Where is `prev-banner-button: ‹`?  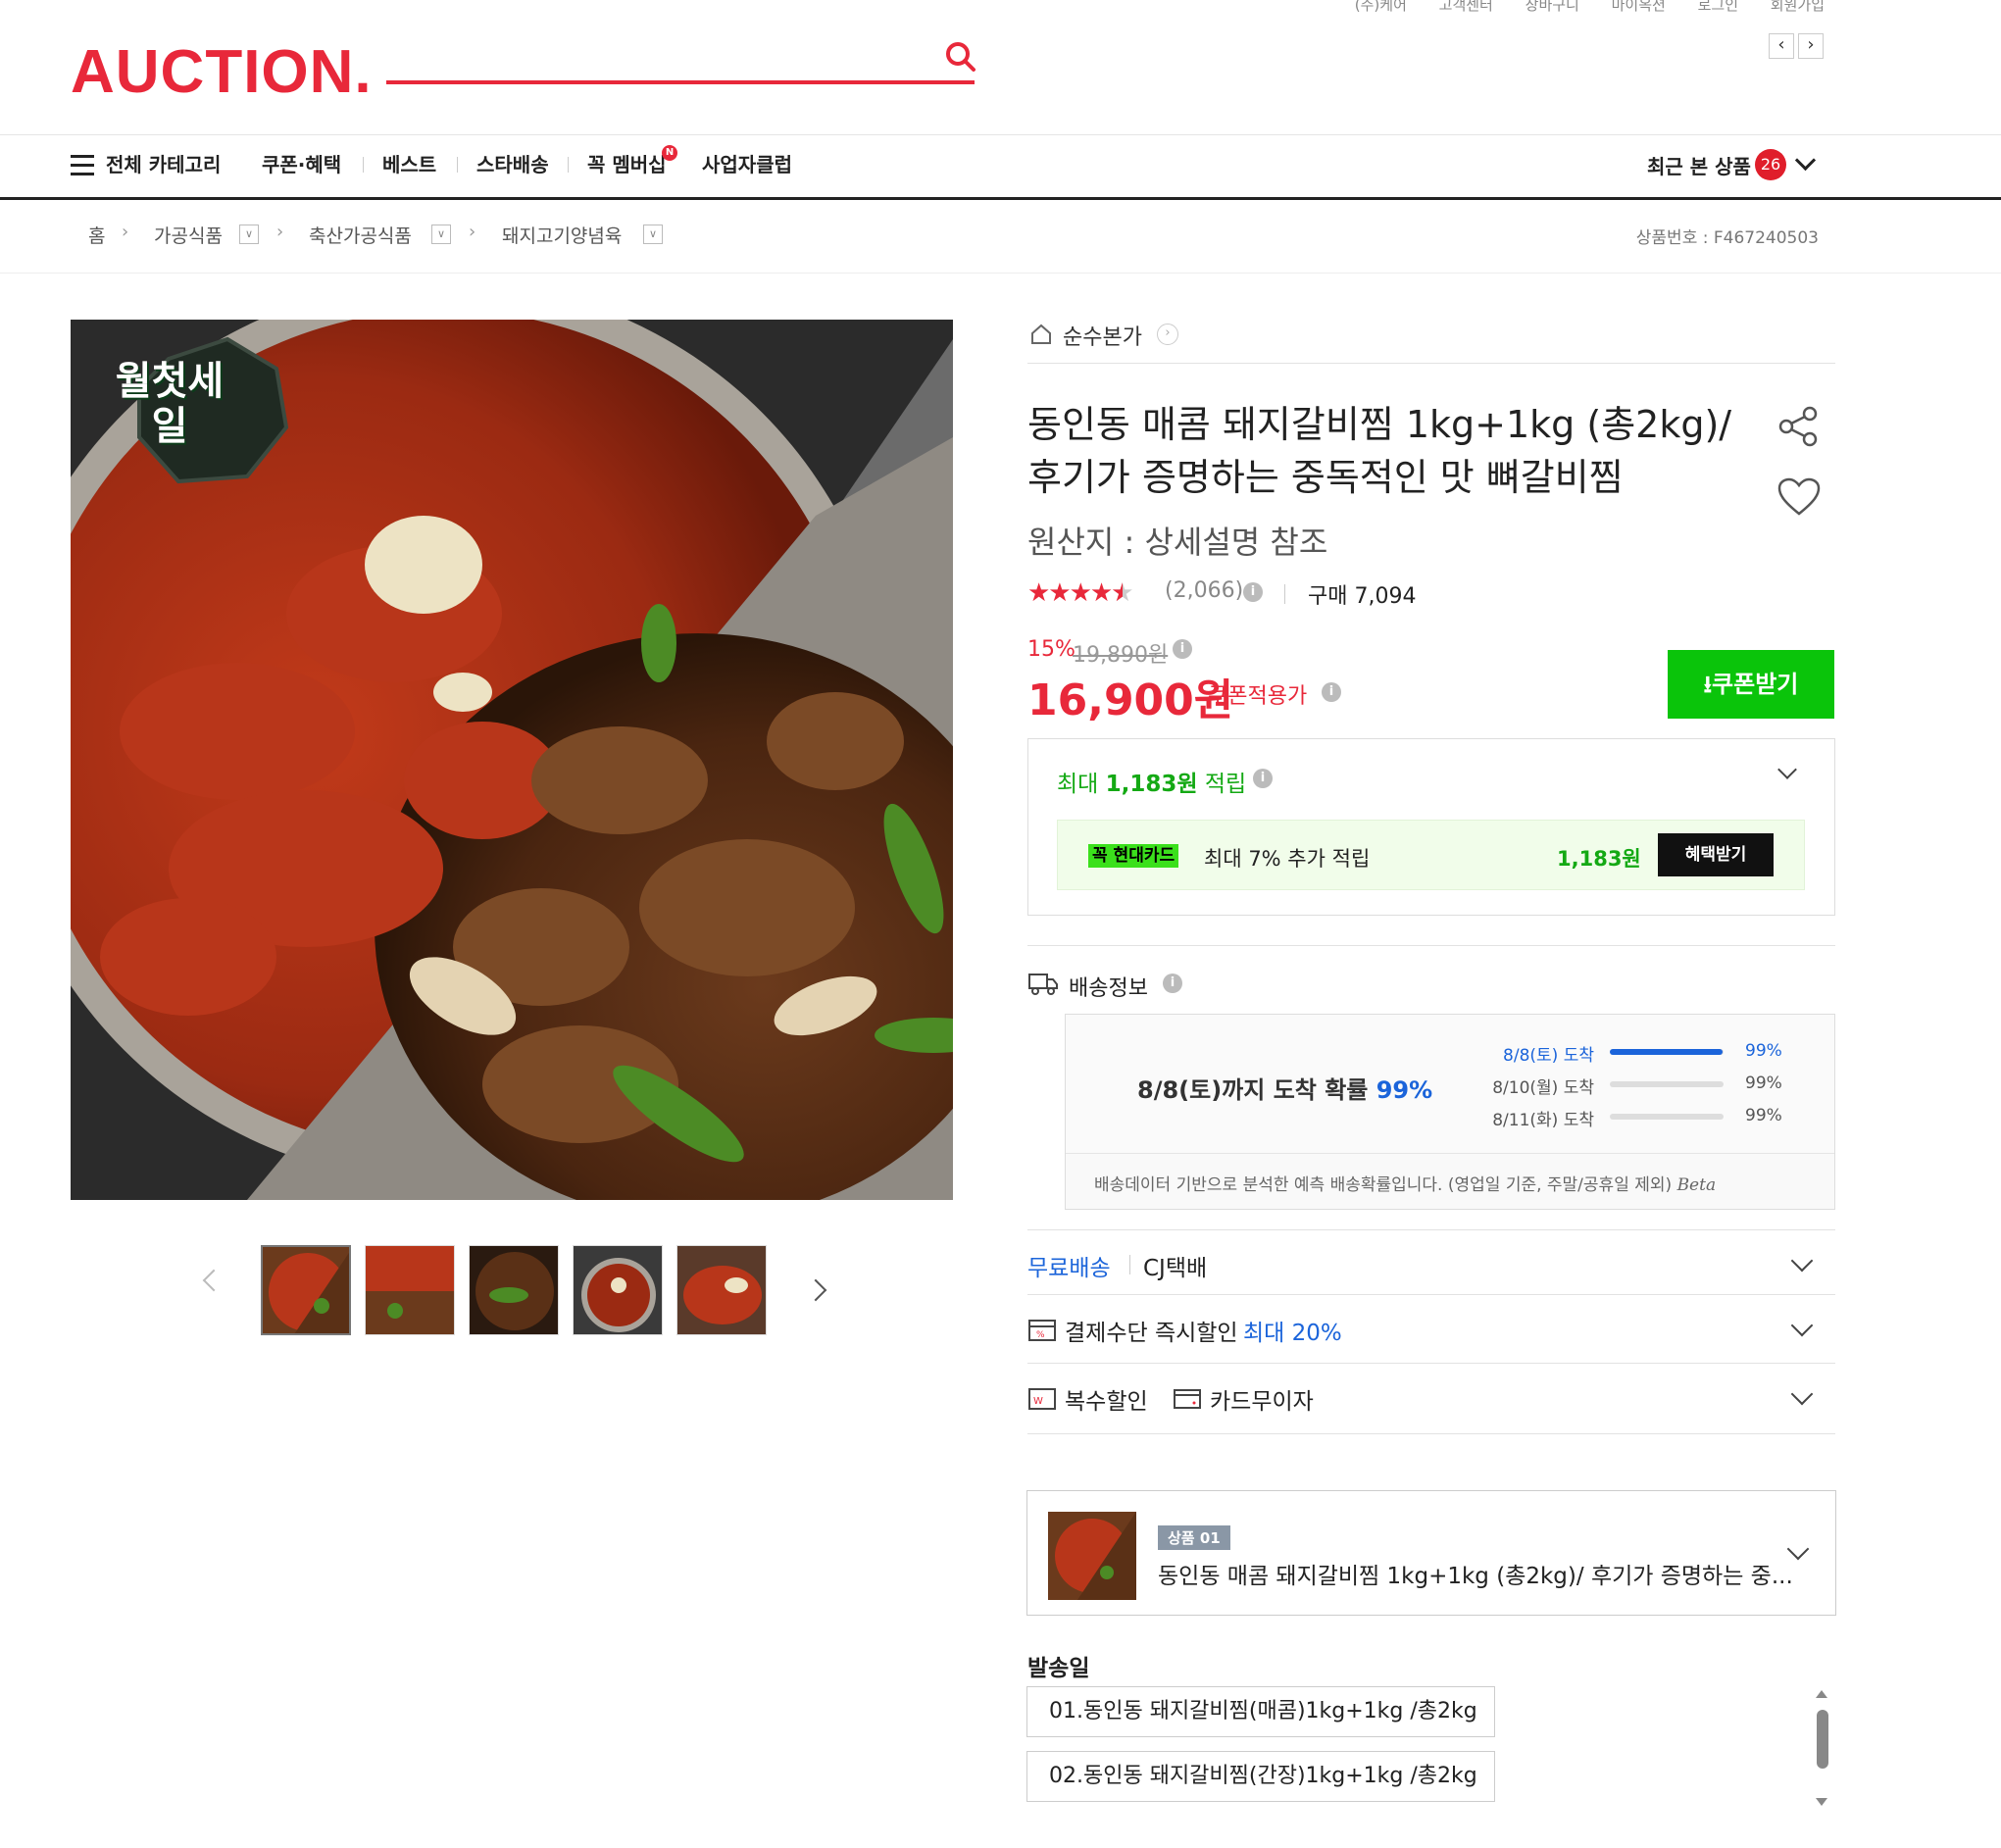
prev-banner-button: ‹ is located at coordinates (1782, 46).